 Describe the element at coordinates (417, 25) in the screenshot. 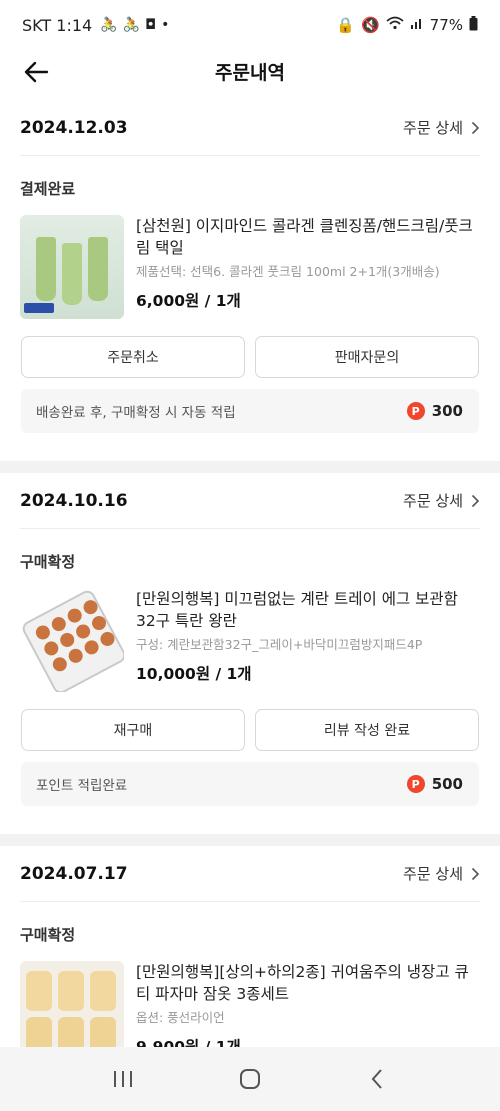

I see `signal-icon` at that location.